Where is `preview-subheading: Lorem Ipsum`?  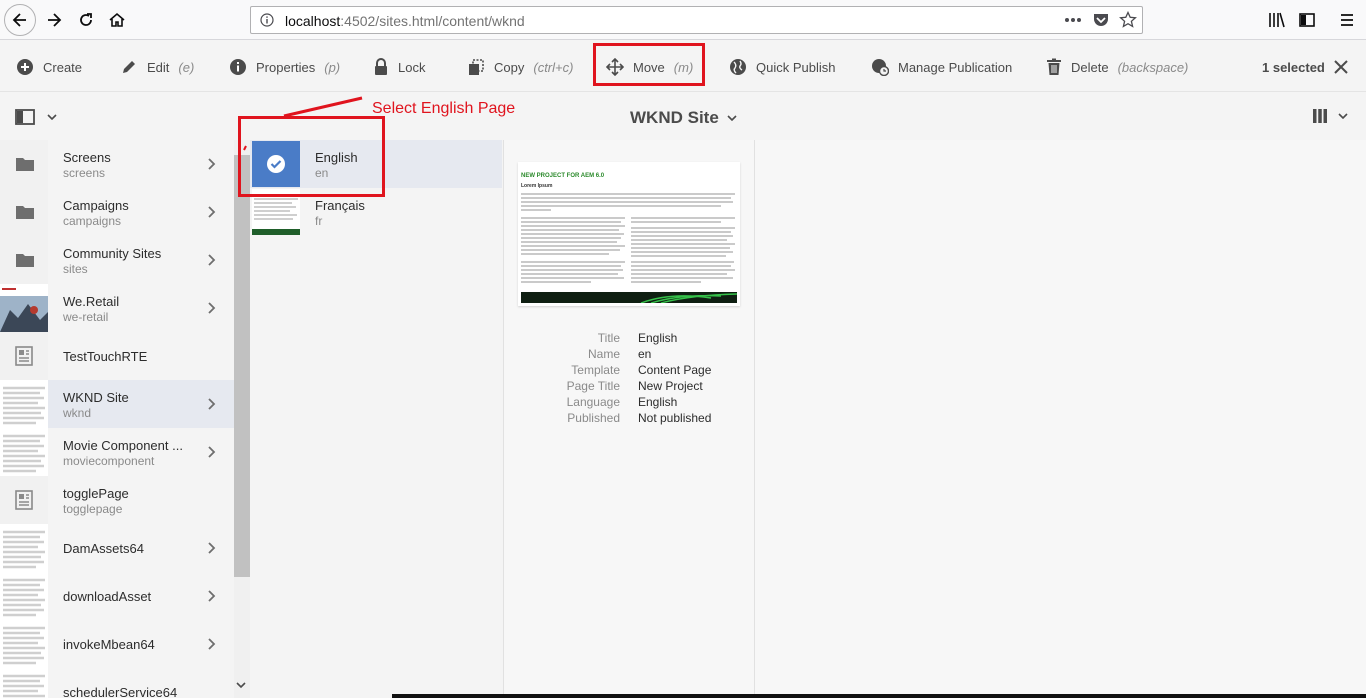
preview-subheading: Lorem Ipsum is located at coordinates (537, 186).